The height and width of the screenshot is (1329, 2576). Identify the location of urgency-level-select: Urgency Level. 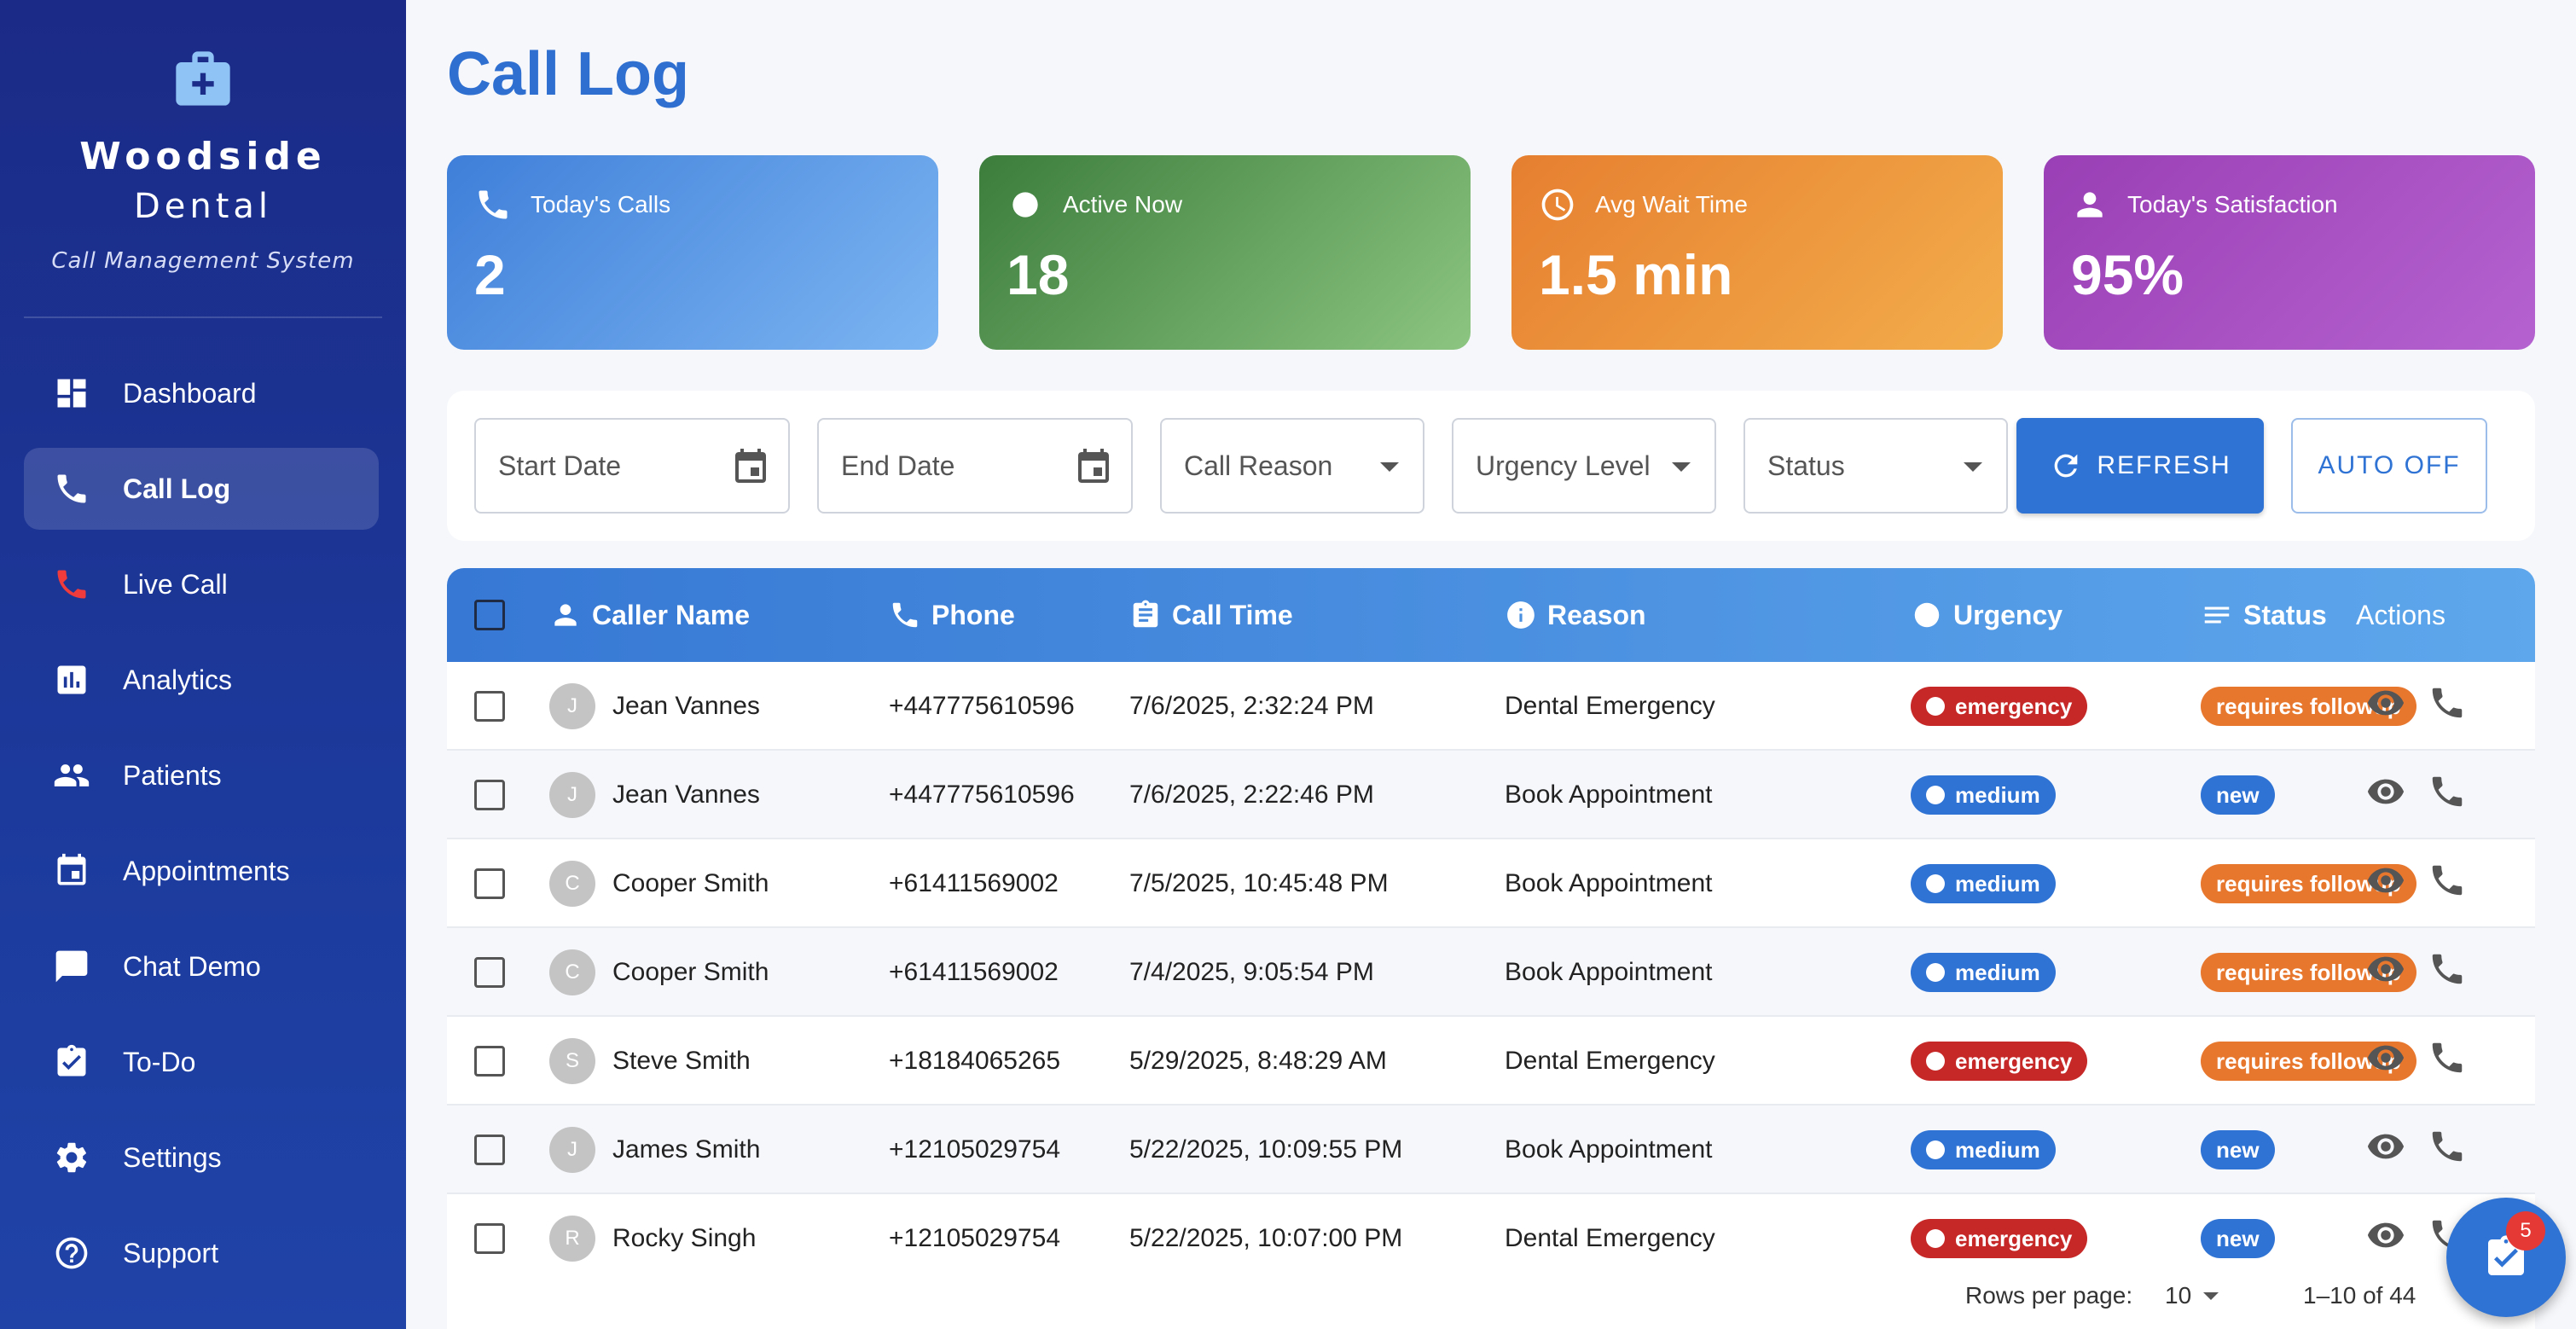
(1584, 466).